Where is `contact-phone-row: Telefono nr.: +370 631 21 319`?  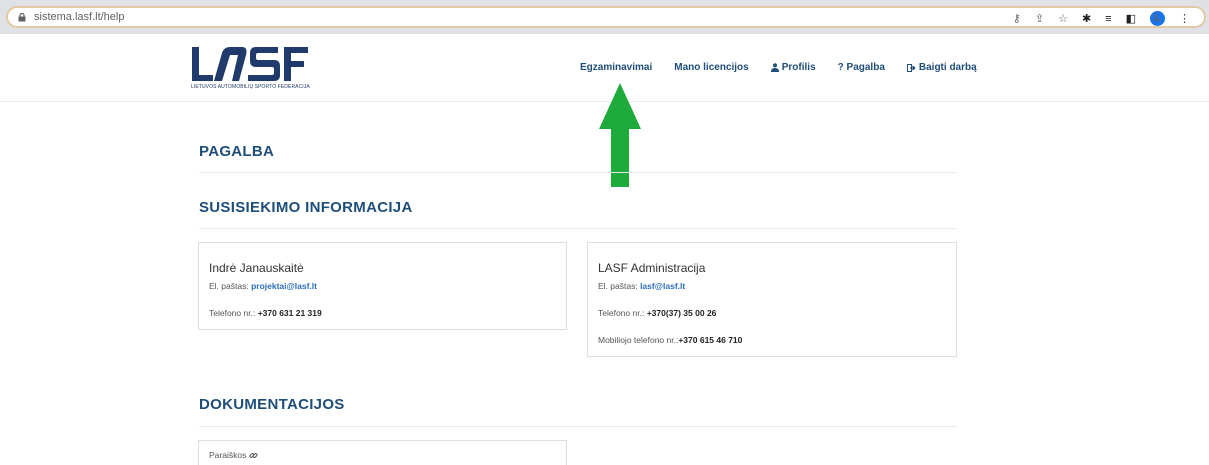
contact-phone-row: Telefono nr.: +370 631 21 319 is located at coordinates (265, 313).